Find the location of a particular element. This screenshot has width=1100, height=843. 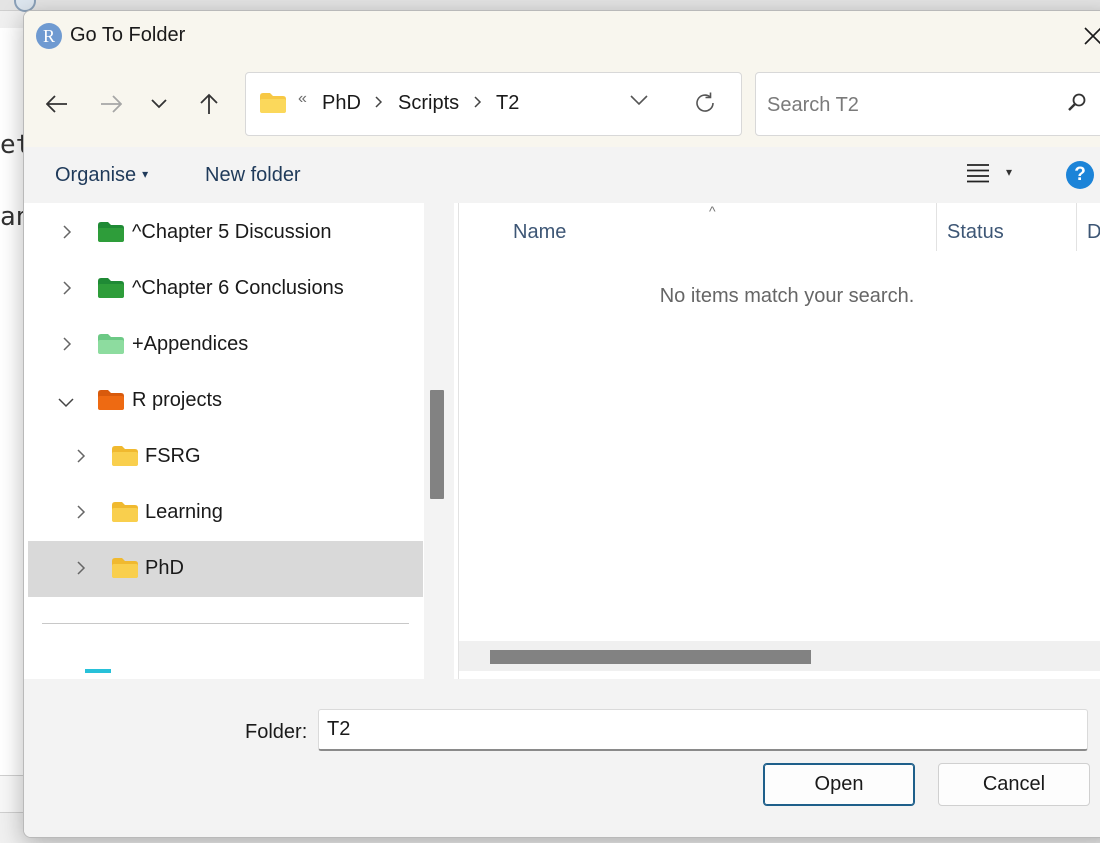

close-button is located at coordinates (1089, 36).